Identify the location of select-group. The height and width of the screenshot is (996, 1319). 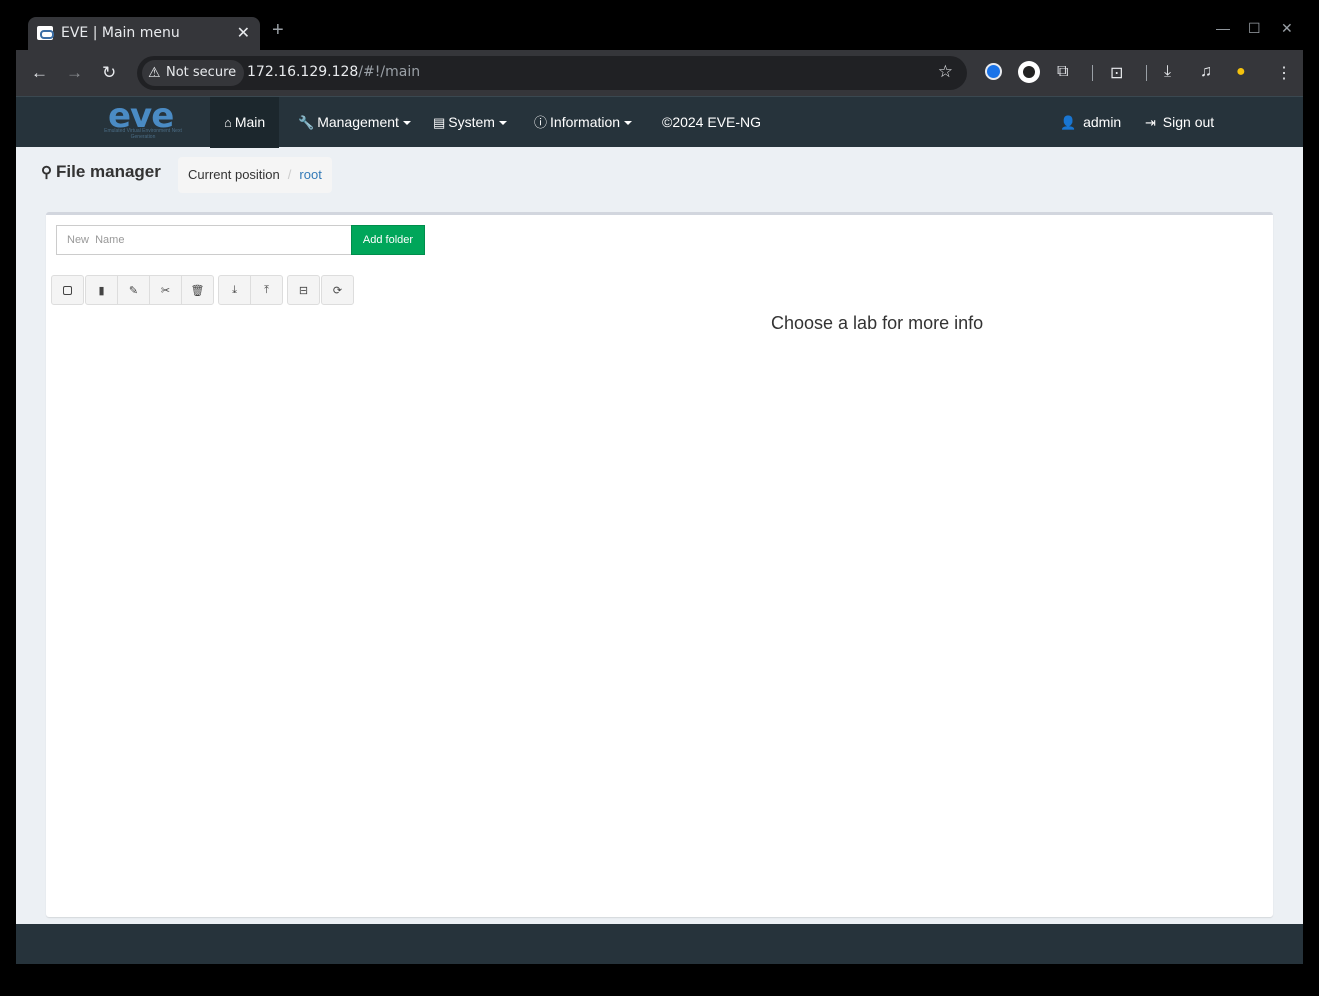
(67, 290).